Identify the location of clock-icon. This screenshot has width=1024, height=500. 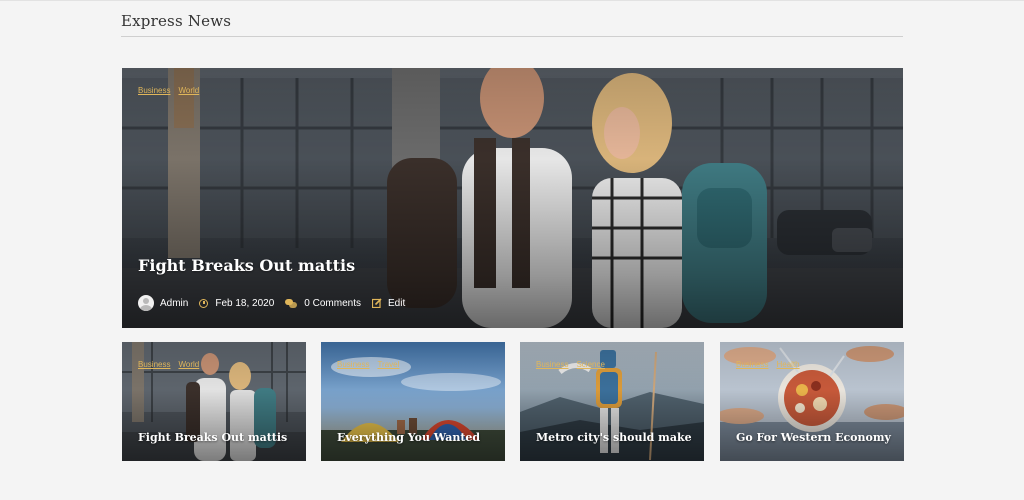
(204, 303).